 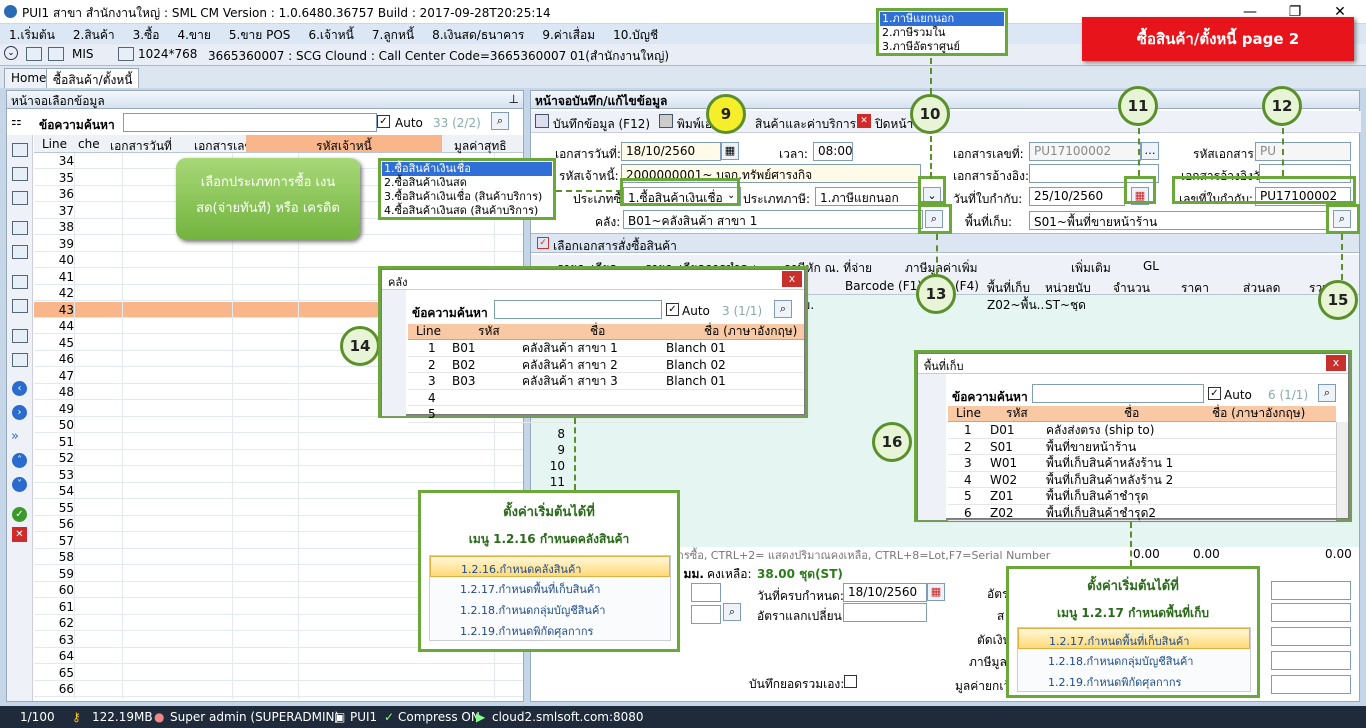 What do you see at coordinates (850, 681) in the screenshot?
I see `manual-total-checkbox` at bounding box center [850, 681].